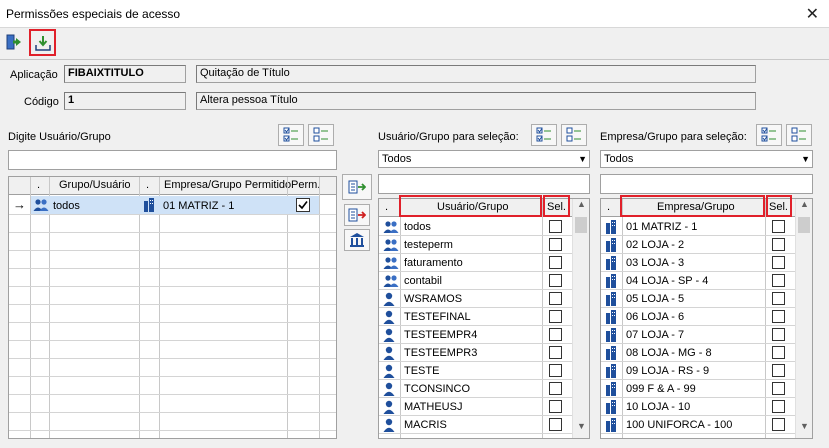  What do you see at coordinates (476, 317) in the screenshot?
I see `list-item: TESTEFINAL` at bounding box center [476, 317].